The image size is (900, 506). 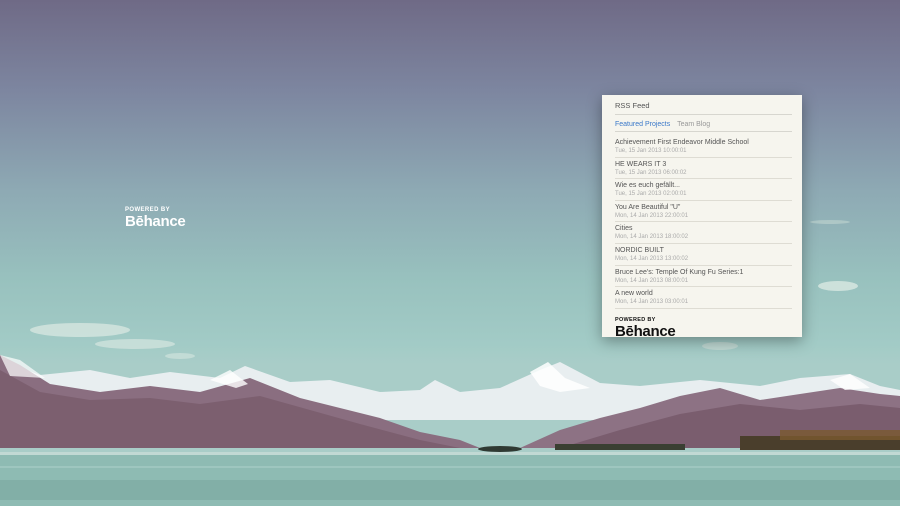 What do you see at coordinates (703, 272) in the screenshot?
I see `feed-item-title: Bruce Lee's: Temple Of Kung Fu Series:1` at bounding box center [703, 272].